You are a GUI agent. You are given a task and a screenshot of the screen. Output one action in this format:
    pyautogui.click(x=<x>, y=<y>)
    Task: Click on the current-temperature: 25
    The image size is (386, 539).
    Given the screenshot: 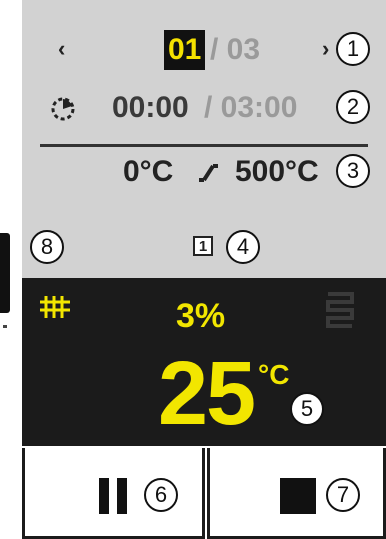 What is the action you would take?
    pyautogui.click(x=207, y=394)
    